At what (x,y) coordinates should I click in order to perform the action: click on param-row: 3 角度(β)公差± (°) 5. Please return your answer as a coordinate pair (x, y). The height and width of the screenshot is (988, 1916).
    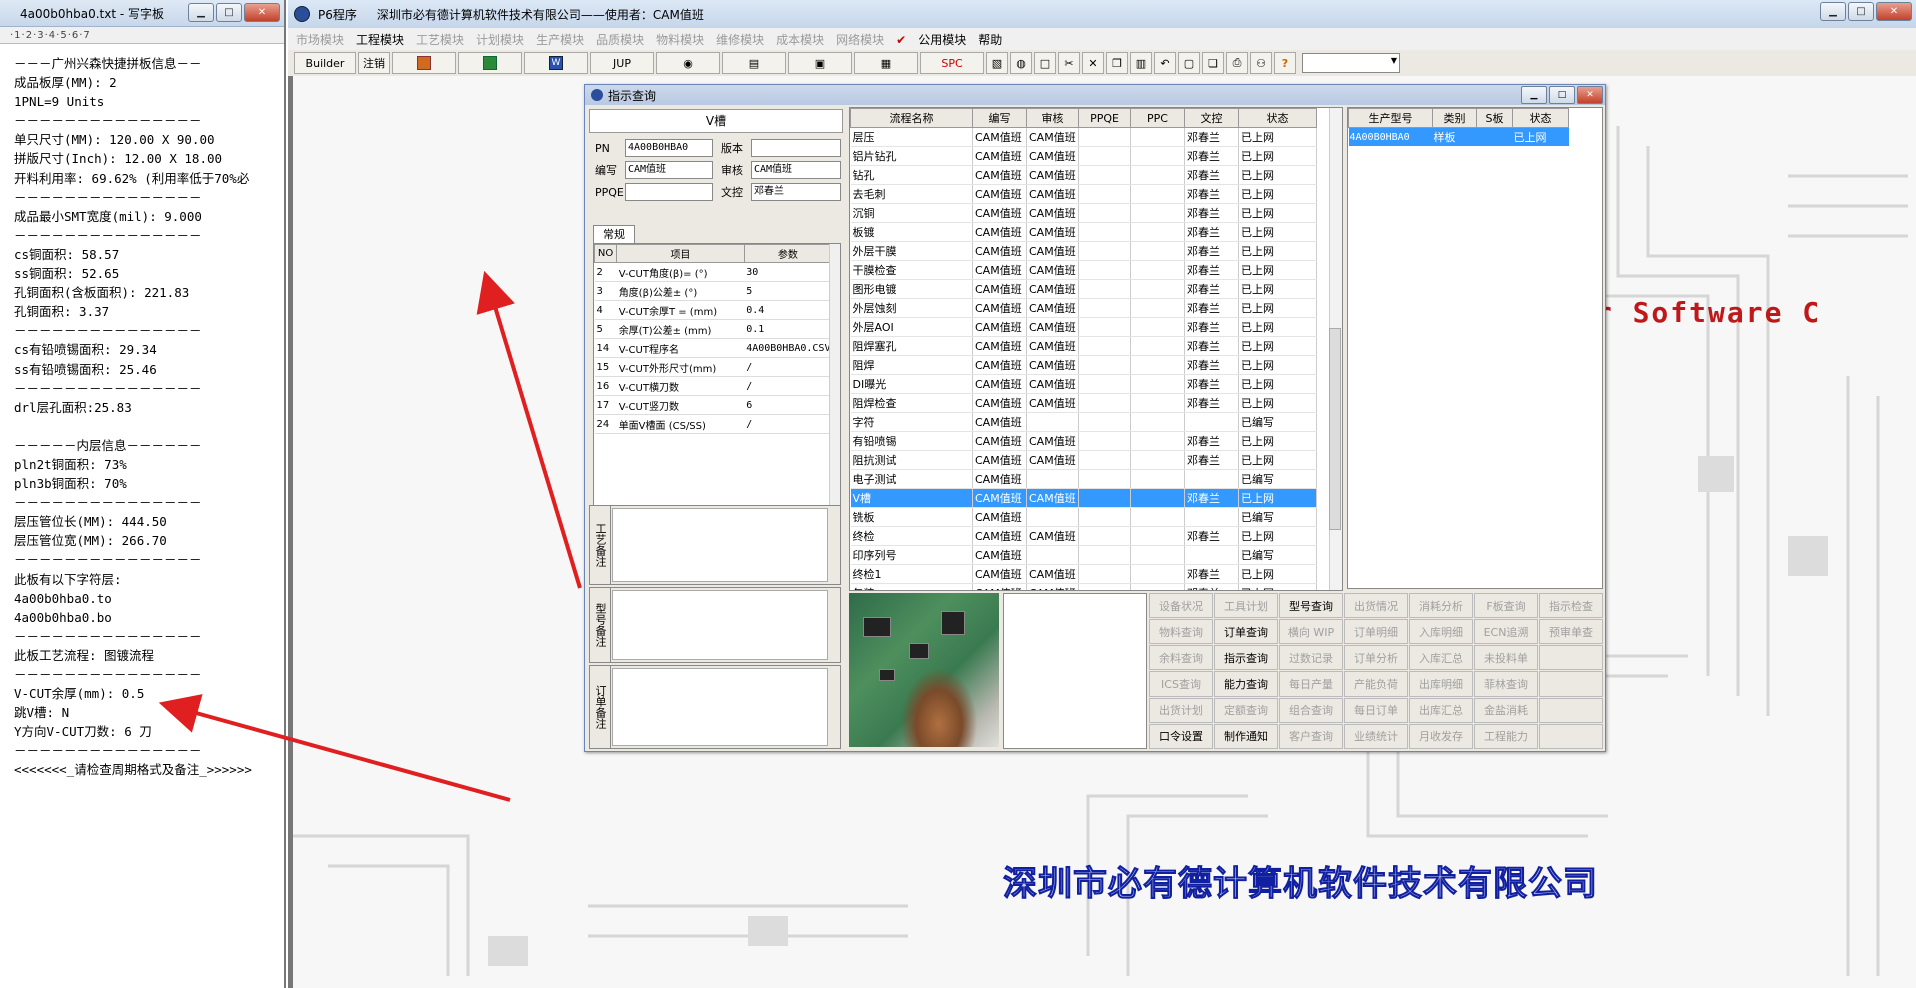
    Looking at the image, I should click on (713, 291).